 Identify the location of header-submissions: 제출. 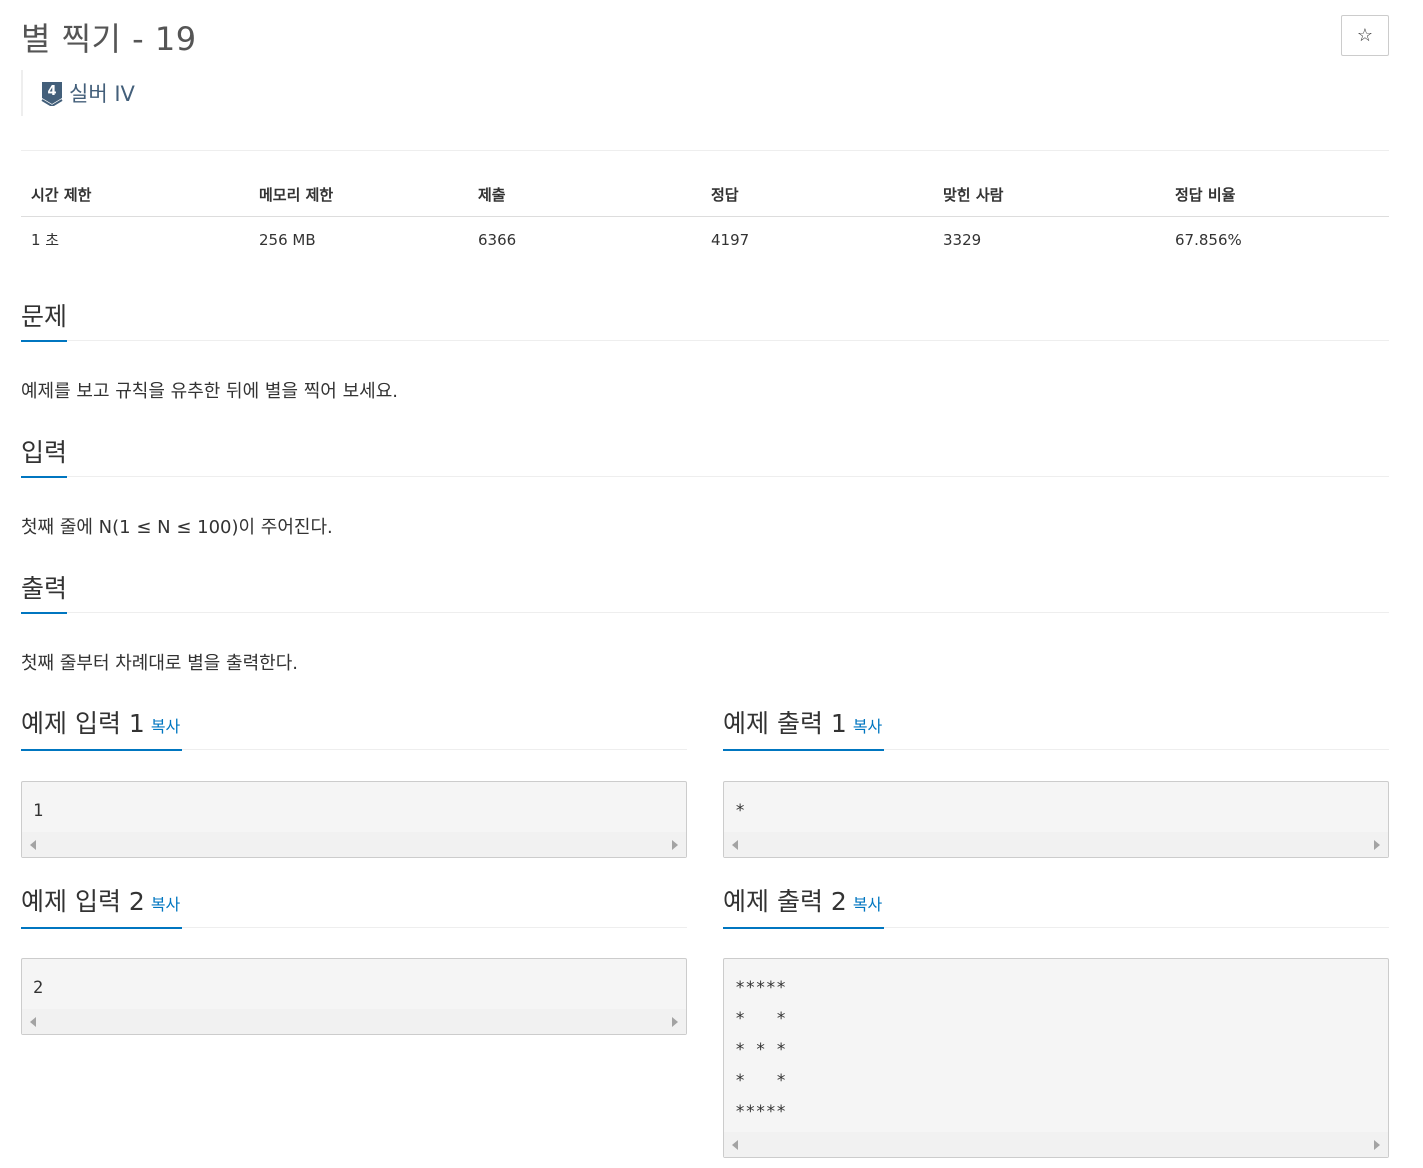
(584, 195).